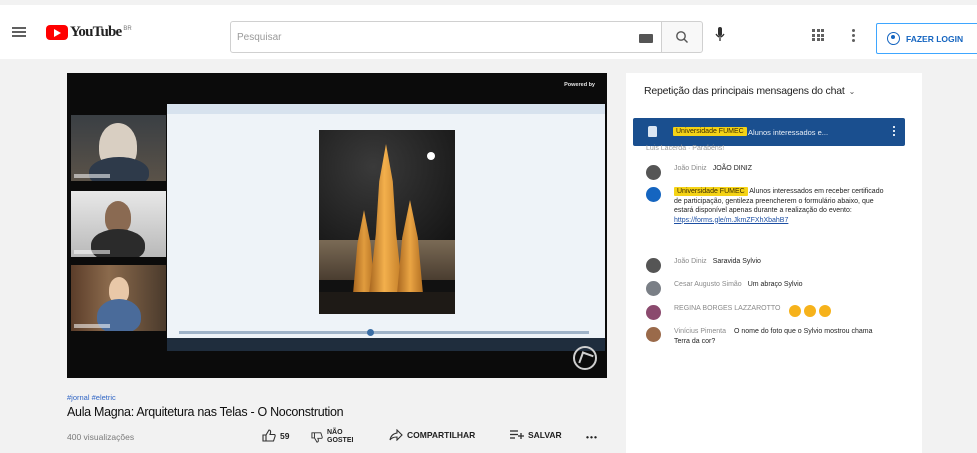 Image resolution: width=977 pixels, height=453 pixels. Describe the element at coordinates (269, 435) in the screenshot. I see `thumbs-up-icon` at that location.